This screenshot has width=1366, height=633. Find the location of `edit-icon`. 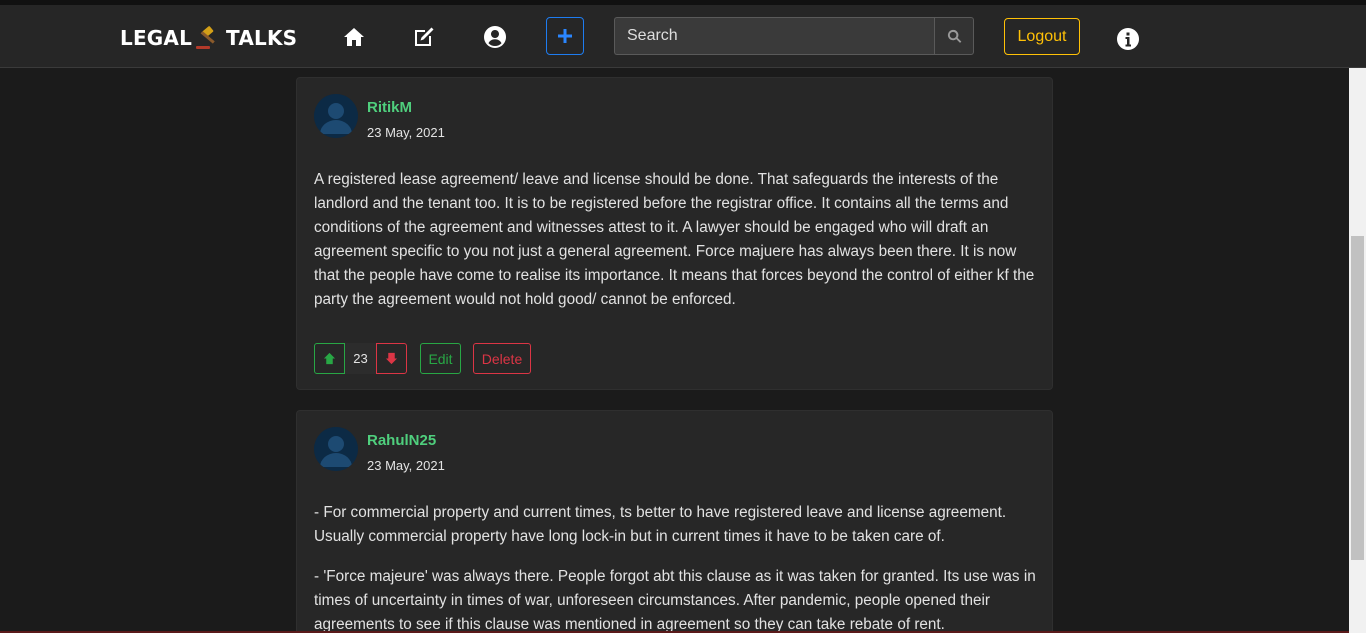

edit-icon is located at coordinates (424, 37).